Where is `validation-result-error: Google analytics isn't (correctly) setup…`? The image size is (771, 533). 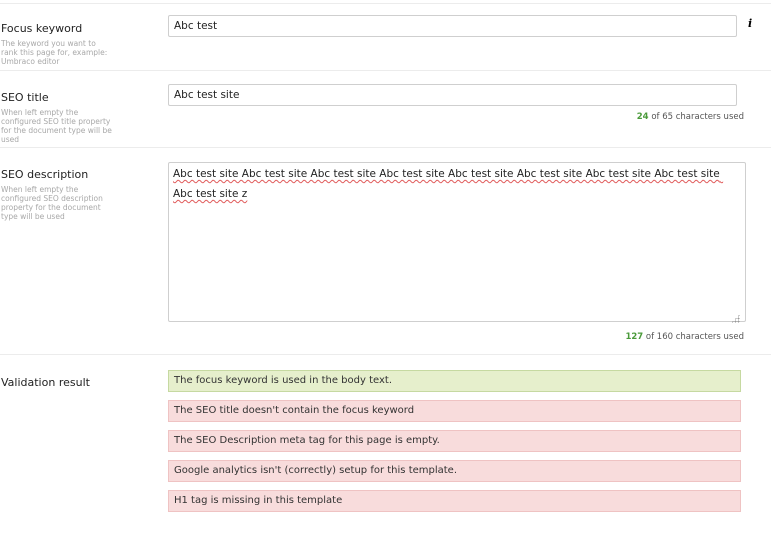
validation-result-error: Google analytics isn't (correctly) setup… is located at coordinates (454, 471).